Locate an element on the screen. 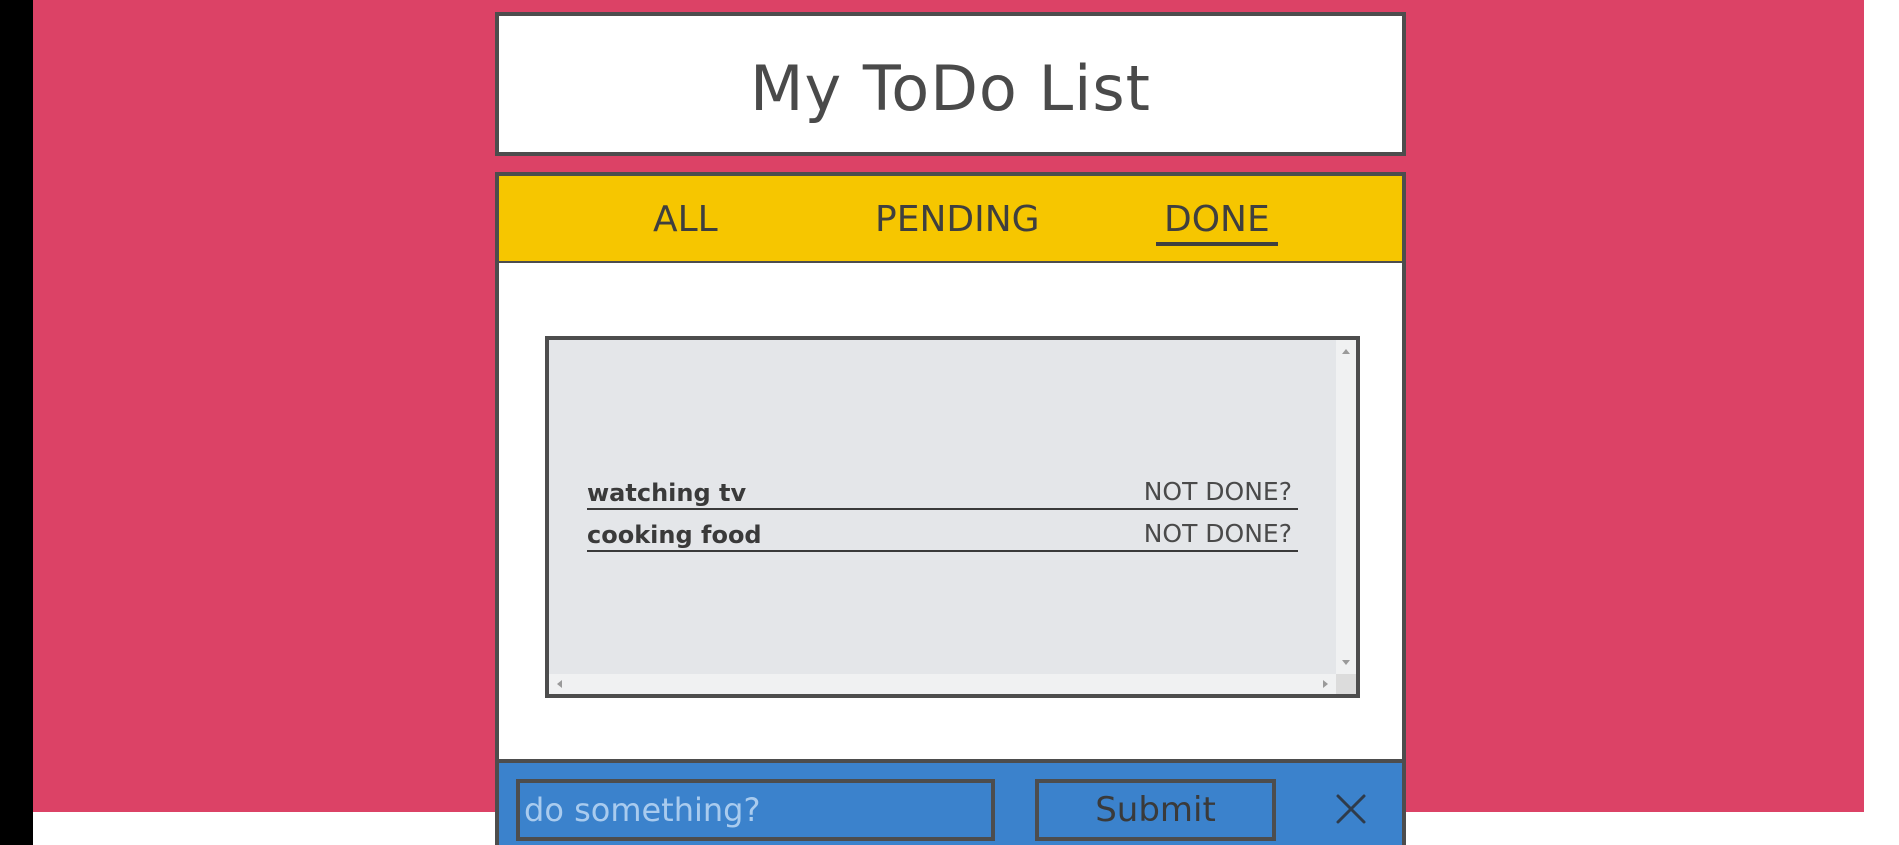  scroll-left-icon is located at coordinates (559, 684).